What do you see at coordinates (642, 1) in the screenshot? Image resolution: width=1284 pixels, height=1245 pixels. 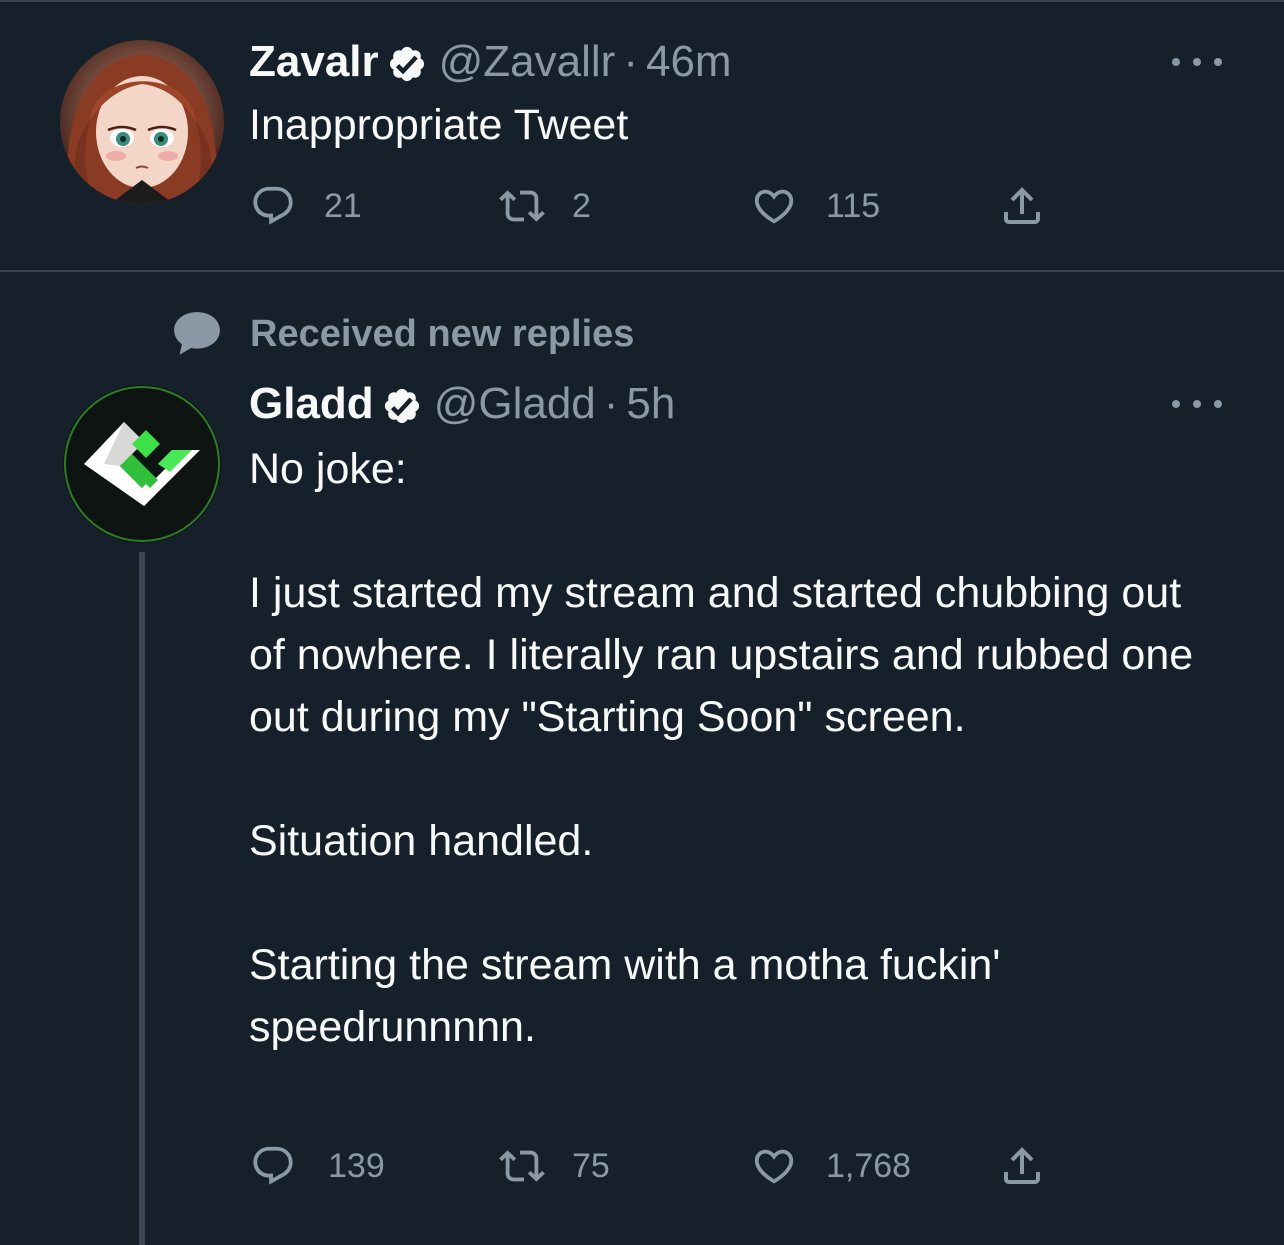 I see `top-border` at bounding box center [642, 1].